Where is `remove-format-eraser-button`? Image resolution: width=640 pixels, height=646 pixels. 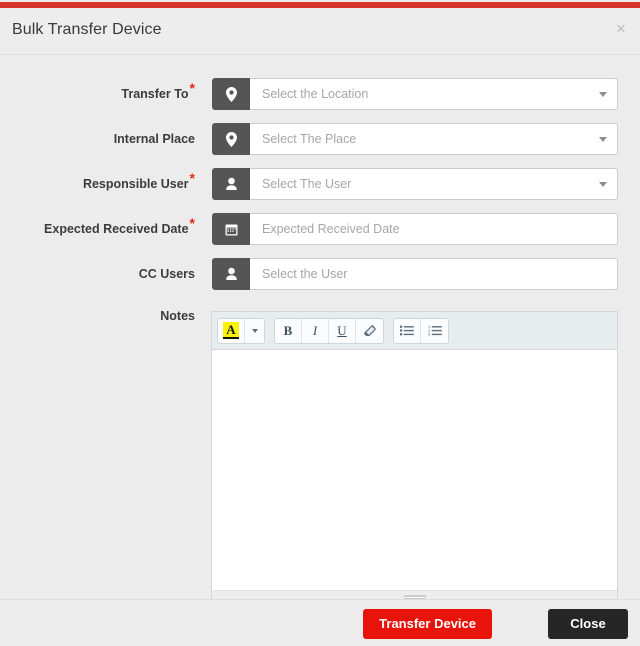
remove-format-eraser-button is located at coordinates (369, 330).